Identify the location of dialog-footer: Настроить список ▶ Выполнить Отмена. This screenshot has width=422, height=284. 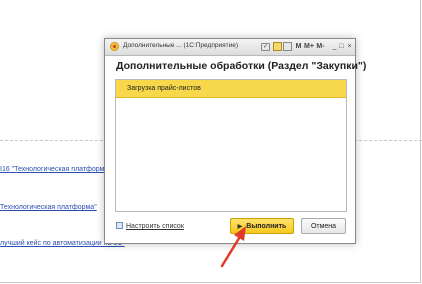
(230, 227).